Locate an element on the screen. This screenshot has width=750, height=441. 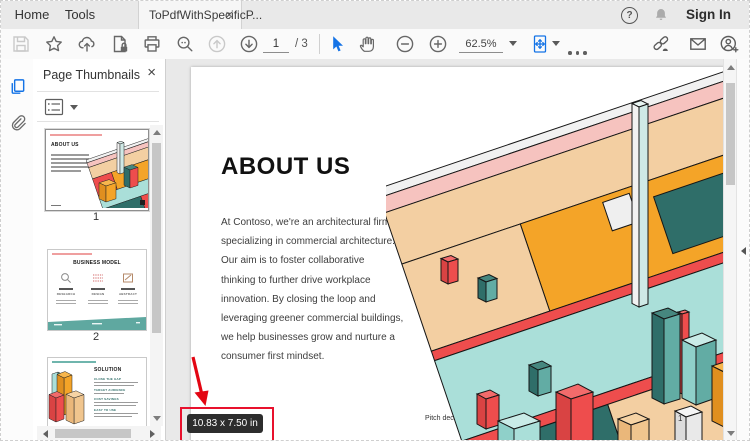
close-tab-icon: × is located at coordinates (229, 14).